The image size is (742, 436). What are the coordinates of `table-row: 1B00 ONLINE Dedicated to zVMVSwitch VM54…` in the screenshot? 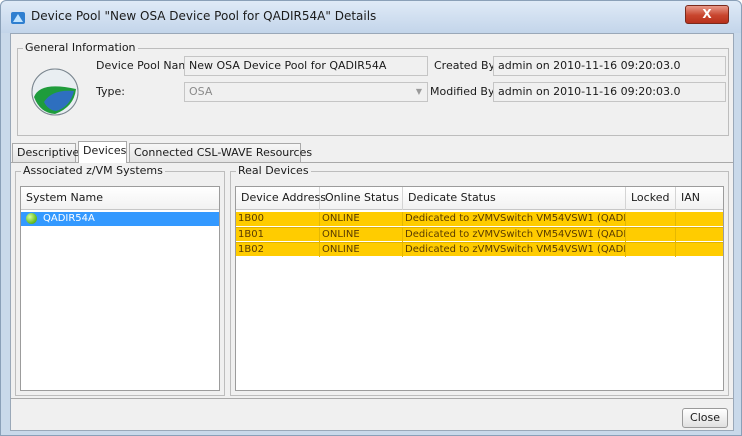 It's located at (479, 219).